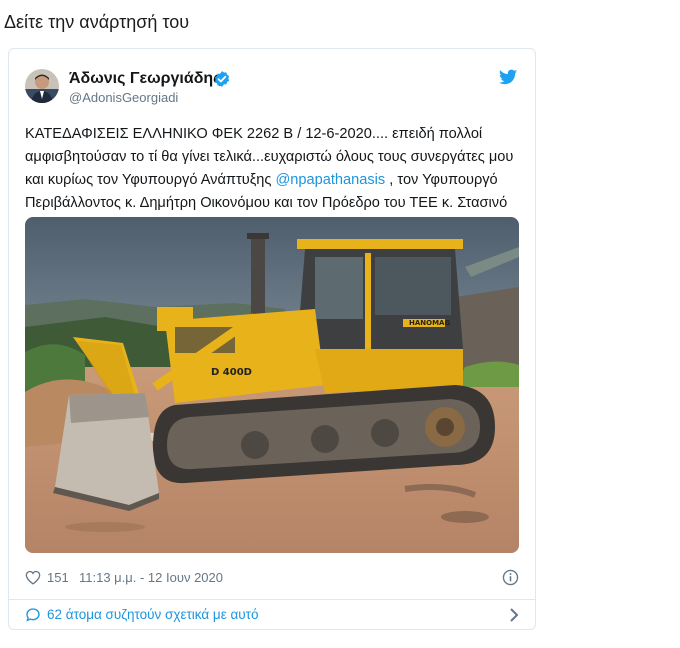 The image size is (680, 648). I want to click on verified-badge-icon, so click(222, 79).